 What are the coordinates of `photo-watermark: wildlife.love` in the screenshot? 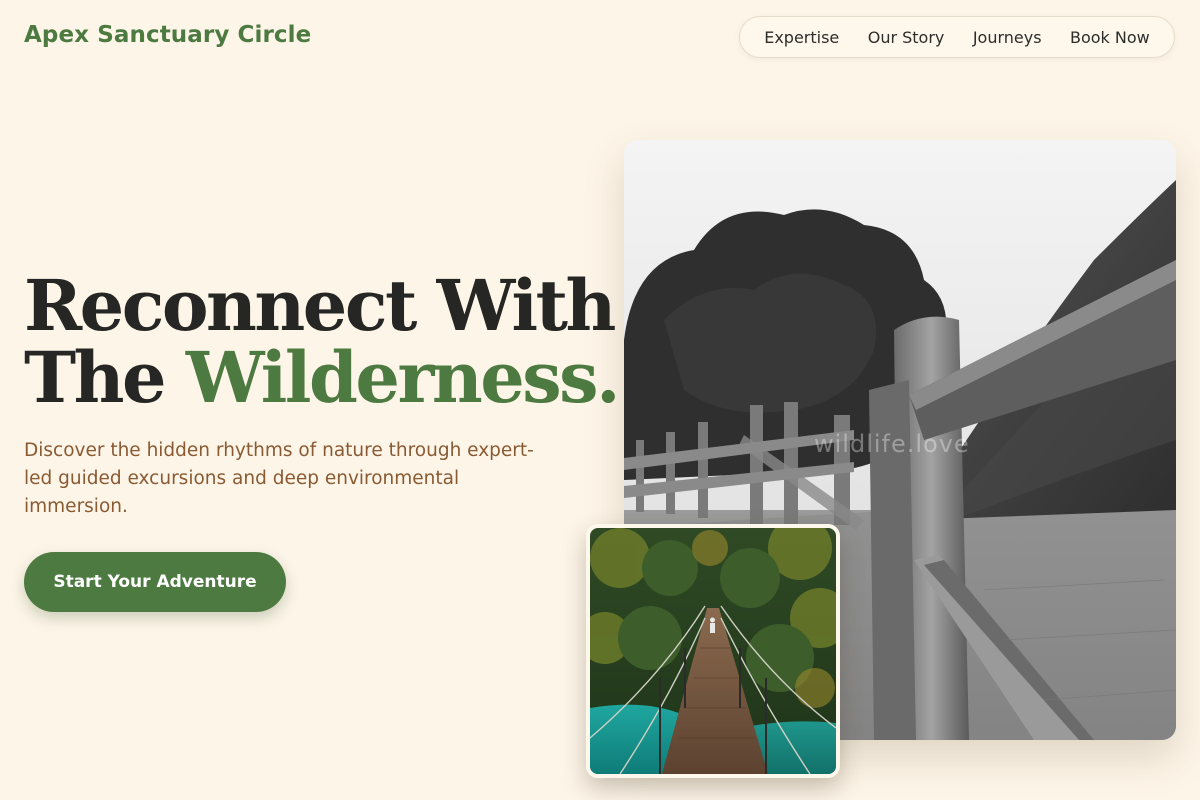 It's located at (892, 444).